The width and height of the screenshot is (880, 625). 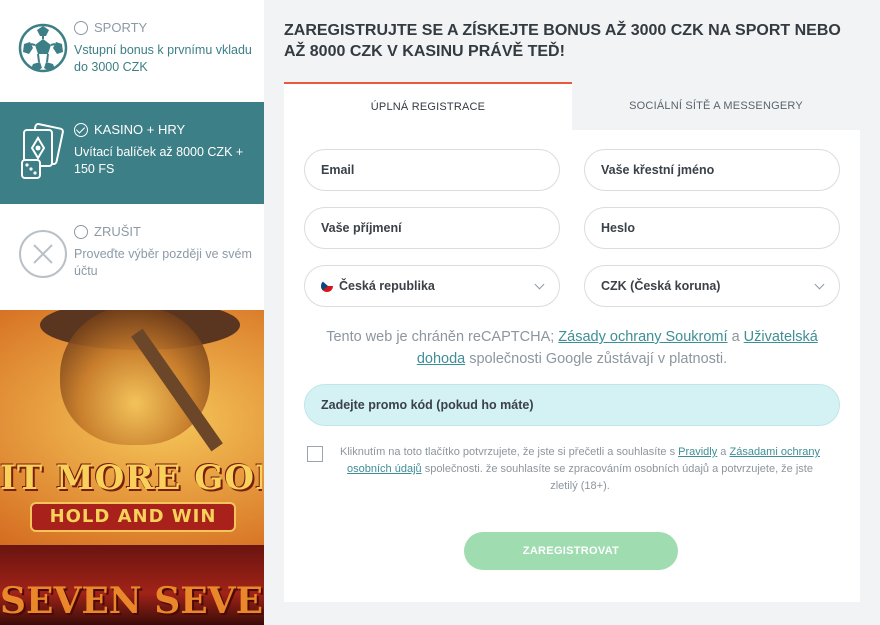 I want to click on currency-select-value: CZK (Česká koruna), so click(x=661, y=286).